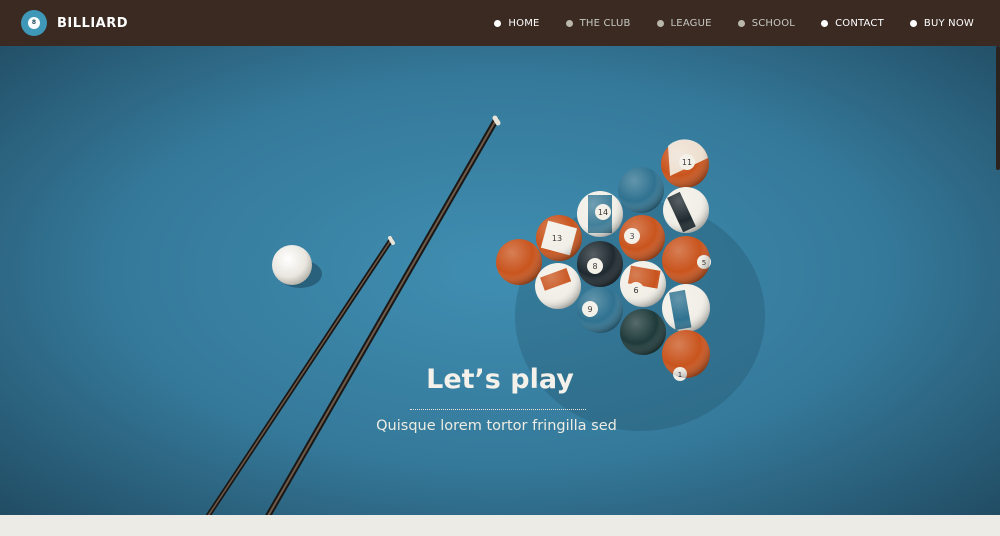 The height and width of the screenshot is (536, 1000). What do you see at coordinates (948, 23) in the screenshot?
I see `nav-item-label: BUY NOW` at bounding box center [948, 23].